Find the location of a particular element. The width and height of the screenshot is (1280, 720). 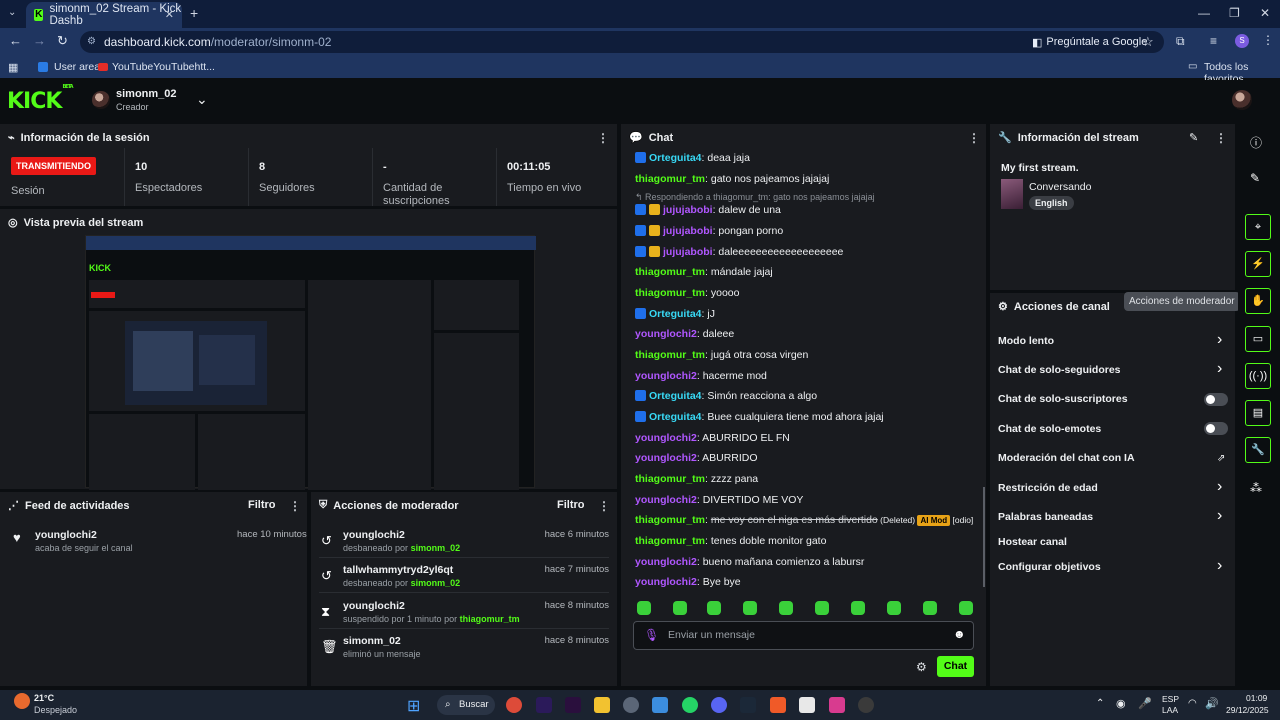

app-icon is located at coordinates (778, 705).